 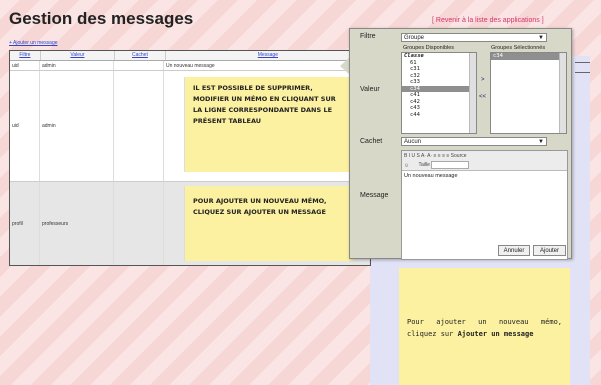 I want to click on add-message-link: + Ajouter un message, so click(x=33, y=43).